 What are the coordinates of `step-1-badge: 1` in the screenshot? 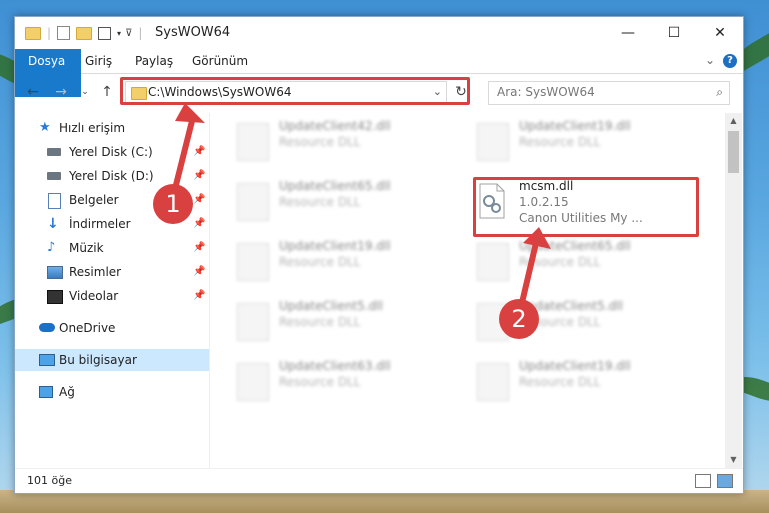 It's located at (173, 204).